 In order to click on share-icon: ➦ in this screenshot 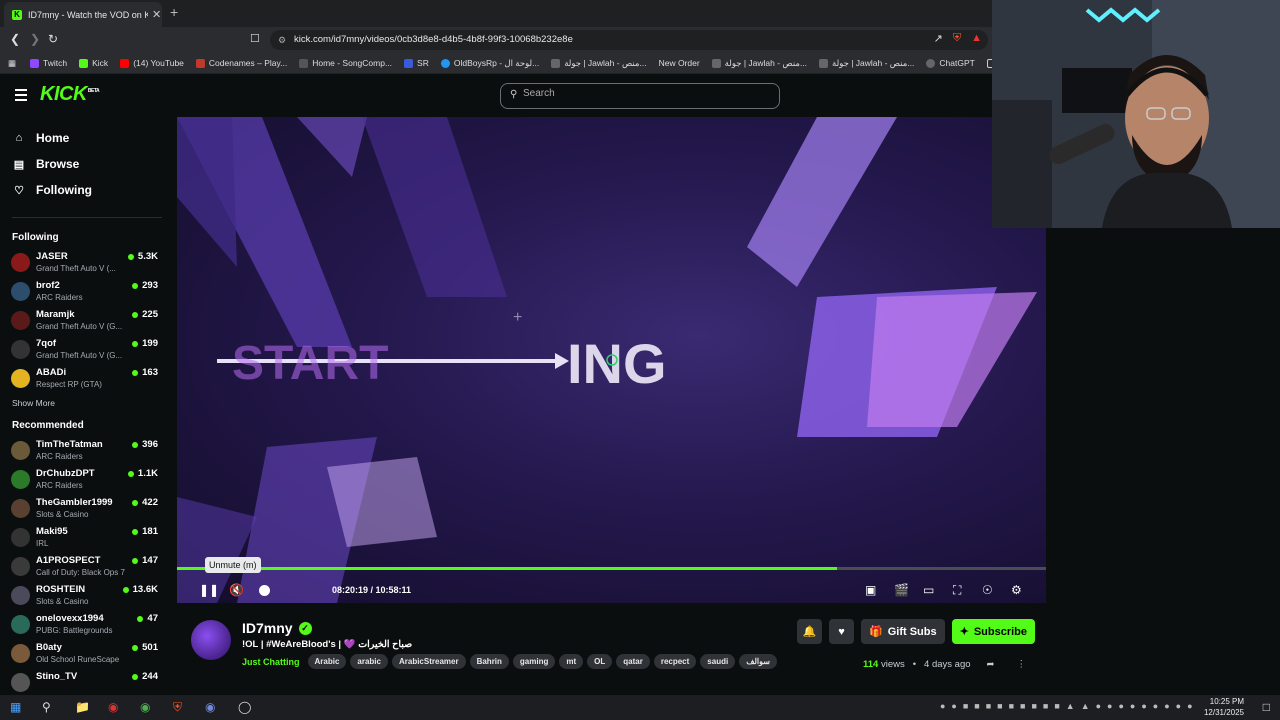, I will do `click(991, 664)`.